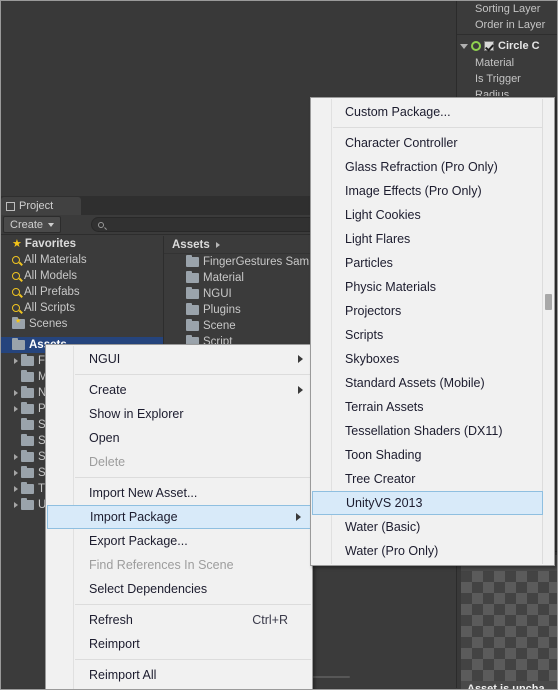  What do you see at coordinates (509, 685) in the screenshot?
I see `preview-status-text: Asset is uncha` at bounding box center [509, 685].